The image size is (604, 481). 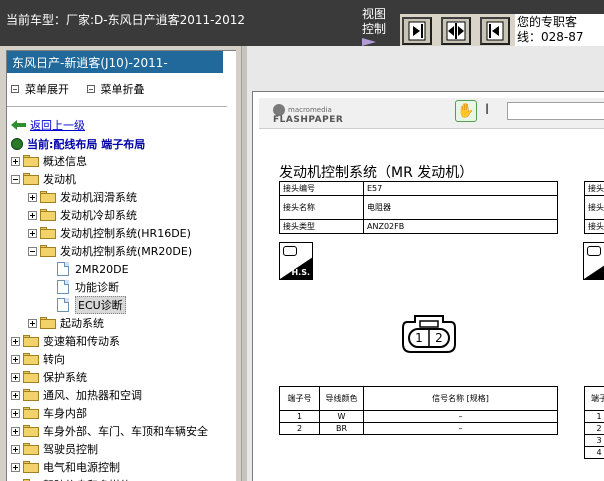 I want to click on tree-folder-item: 发动机冷却系统, so click(x=82, y=215).